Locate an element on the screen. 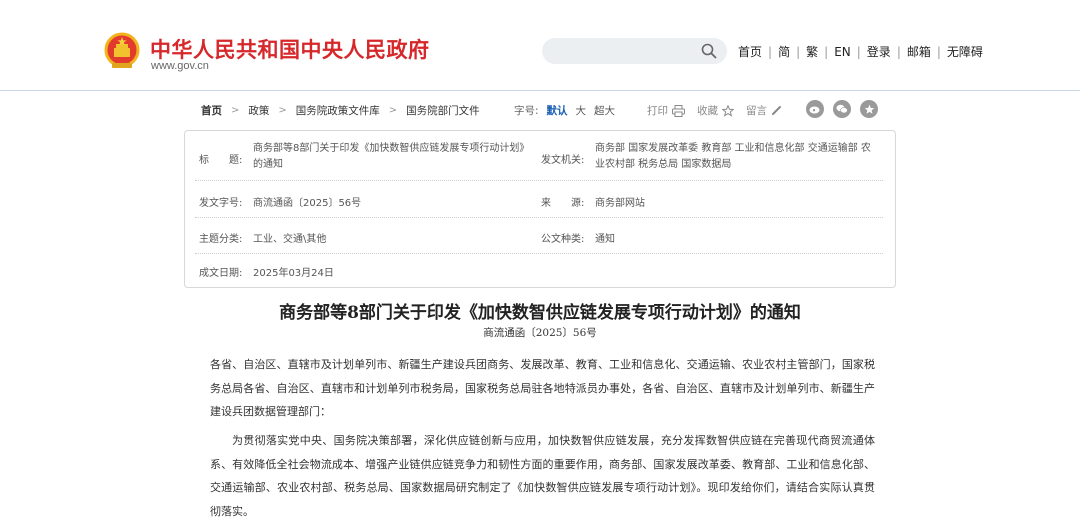 This screenshot has width=1080, height=528. search-input is located at coordinates (634, 51).